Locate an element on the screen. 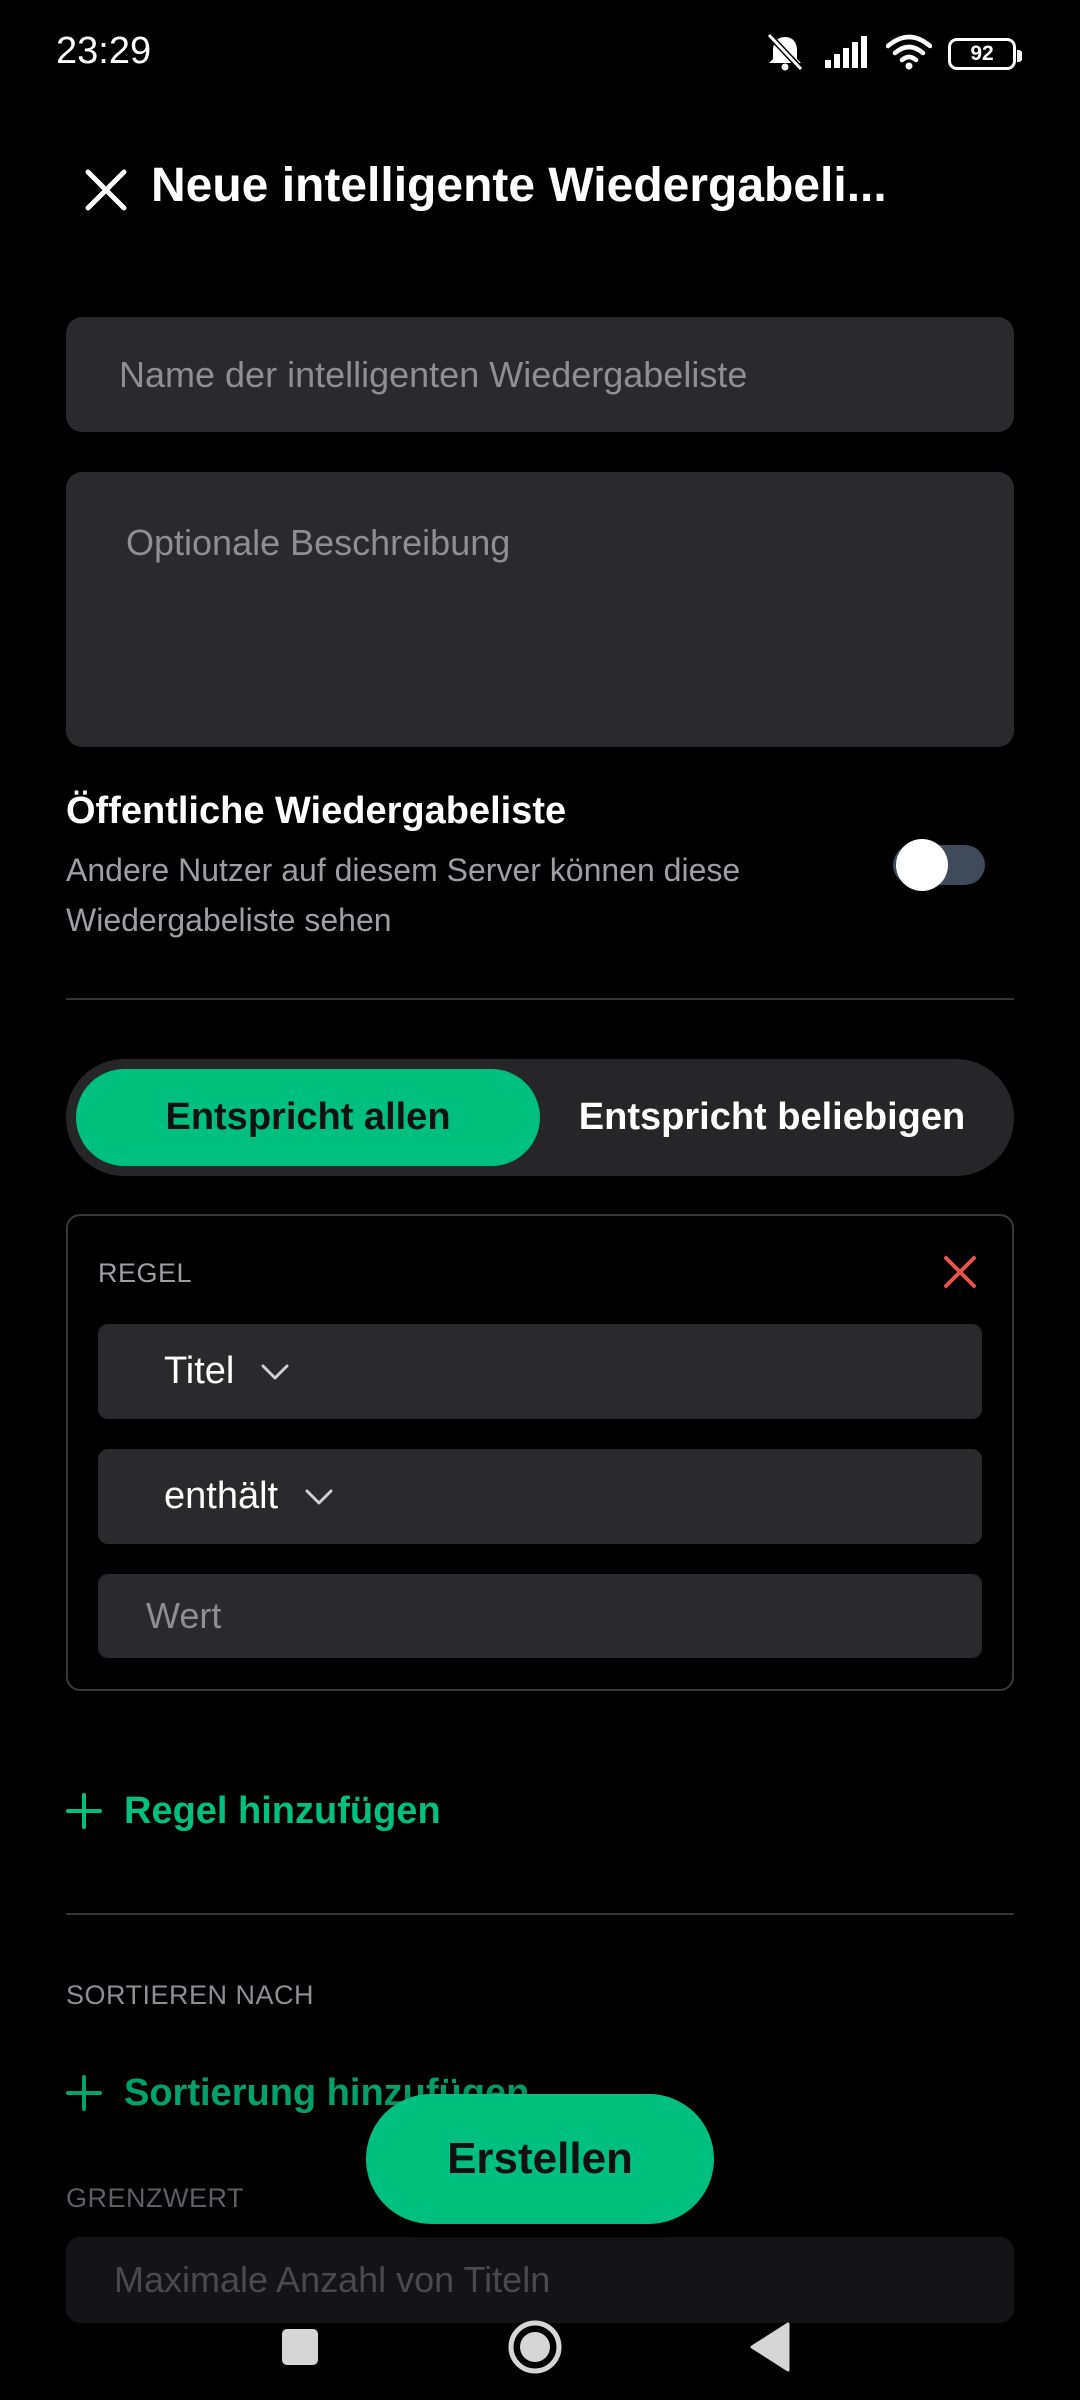 The width and height of the screenshot is (1080, 2400). home-icon is located at coordinates (535, 2347).